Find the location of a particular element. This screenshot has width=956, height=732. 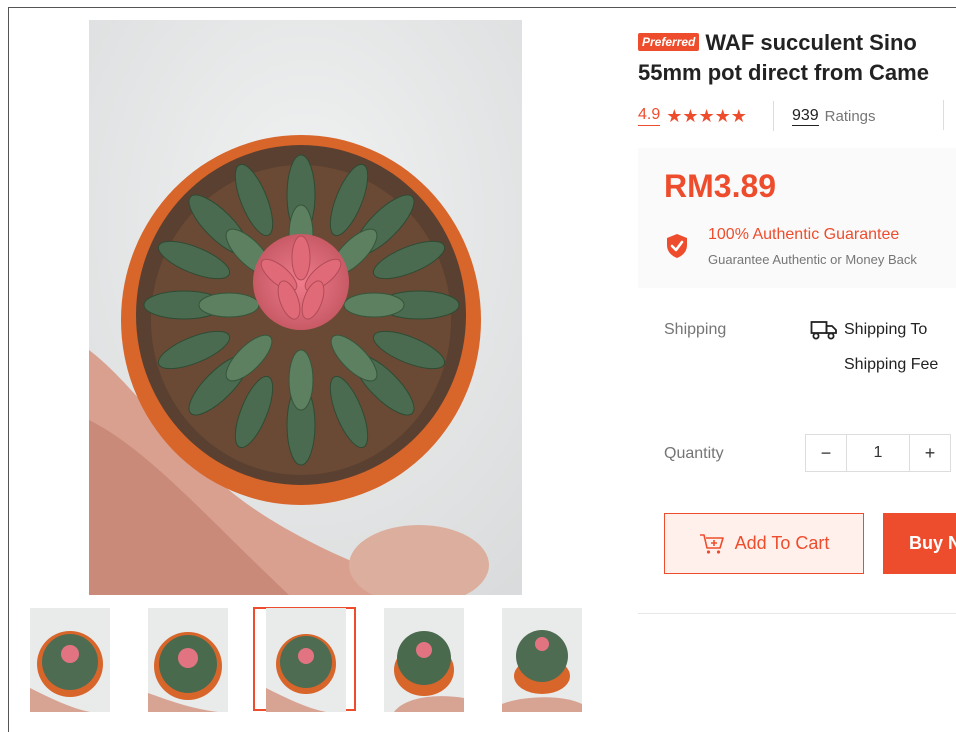

truck-icon is located at coordinates (823, 330).